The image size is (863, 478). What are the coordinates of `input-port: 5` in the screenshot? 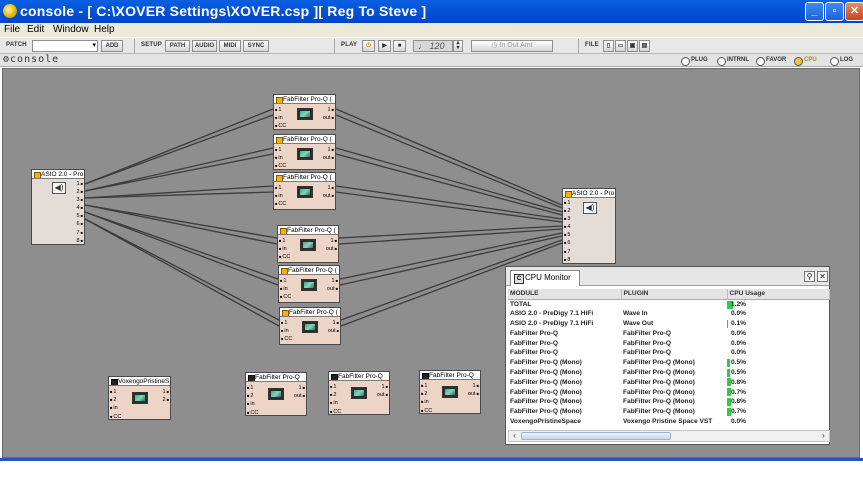 It's located at (567, 235).